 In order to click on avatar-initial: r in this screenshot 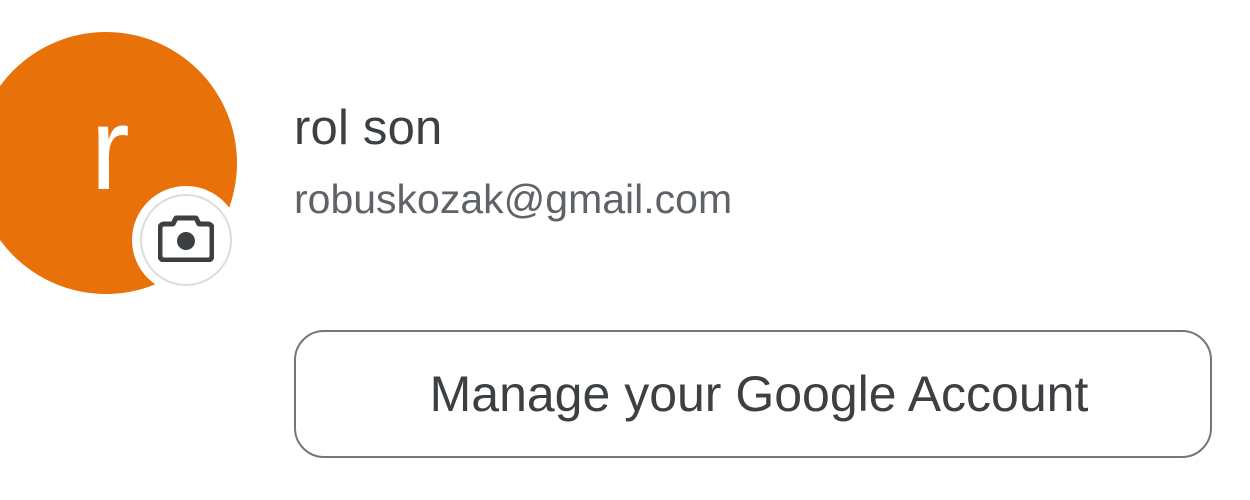, I will do `click(110, 149)`.